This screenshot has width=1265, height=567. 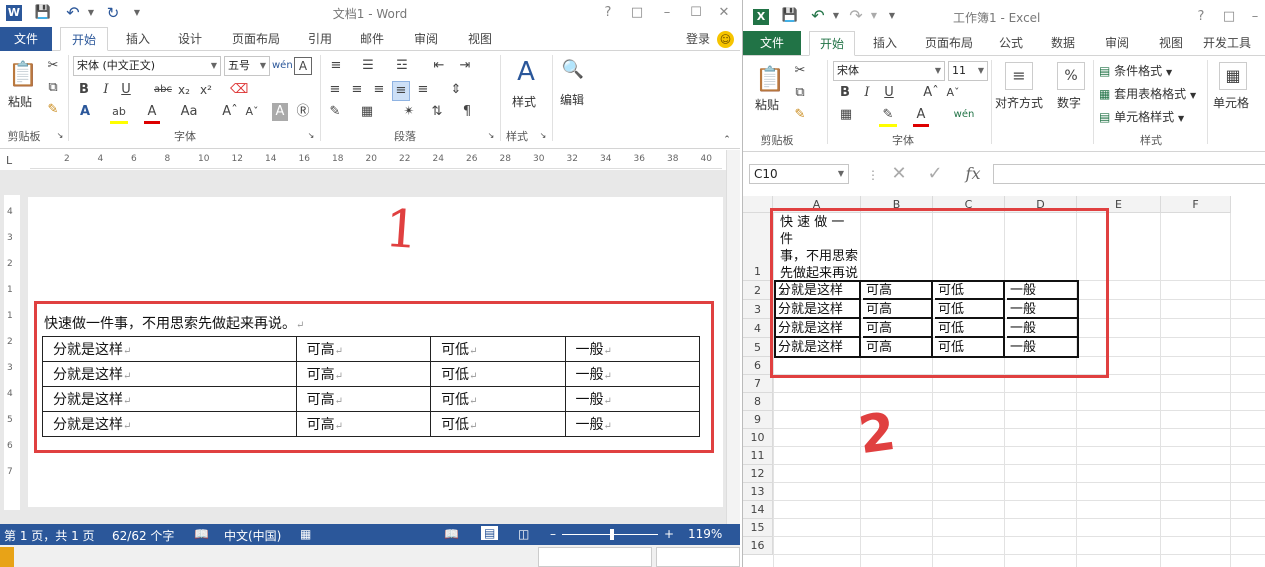 What do you see at coordinates (465, 66) in the screenshot?
I see `increase-indent-icon: ⇥` at bounding box center [465, 66].